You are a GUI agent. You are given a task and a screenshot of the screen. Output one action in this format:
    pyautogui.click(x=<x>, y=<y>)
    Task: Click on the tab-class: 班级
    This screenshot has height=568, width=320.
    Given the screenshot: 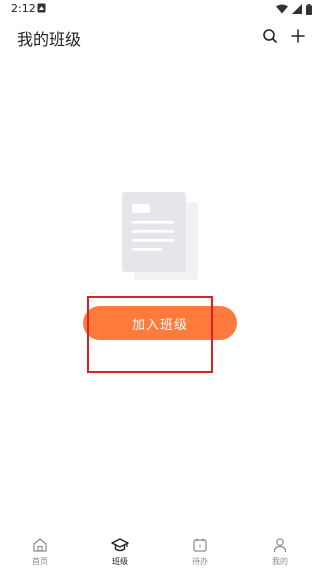 What is the action you would take?
    pyautogui.click(x=120, y=549)
    